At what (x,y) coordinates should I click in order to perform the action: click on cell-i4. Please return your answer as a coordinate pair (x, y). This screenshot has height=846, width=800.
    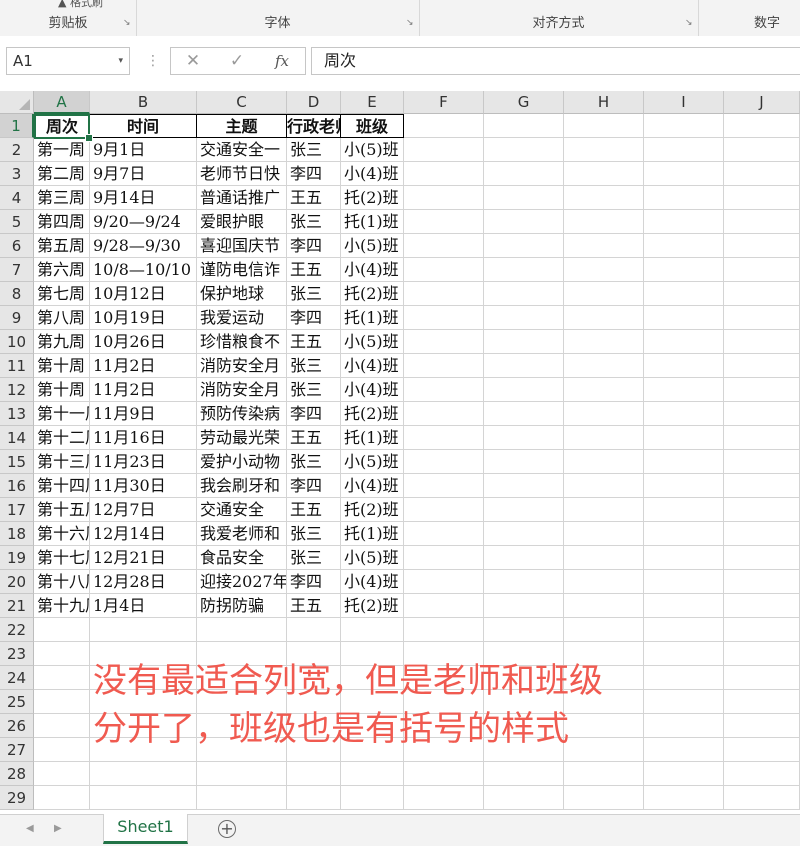
    Looking at the image, I should click on (684, 198).